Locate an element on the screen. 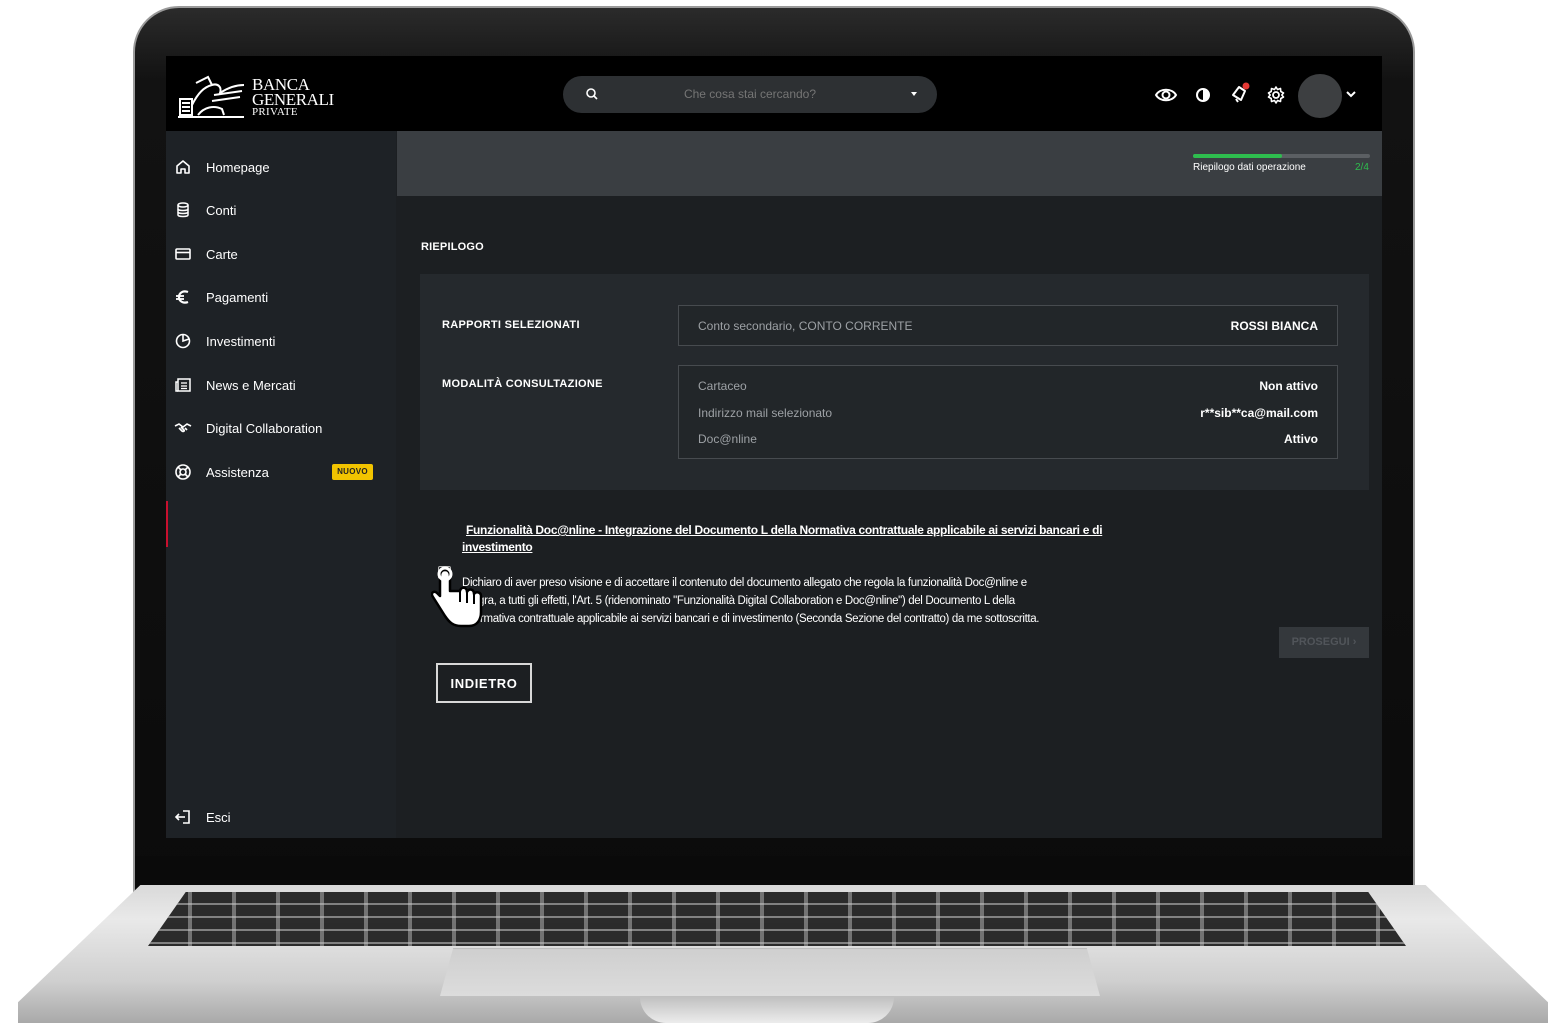 Image resolution: width=1555 pixels, height=1023 pixels. logout-label: Esci is located at coordinates (218, 817).